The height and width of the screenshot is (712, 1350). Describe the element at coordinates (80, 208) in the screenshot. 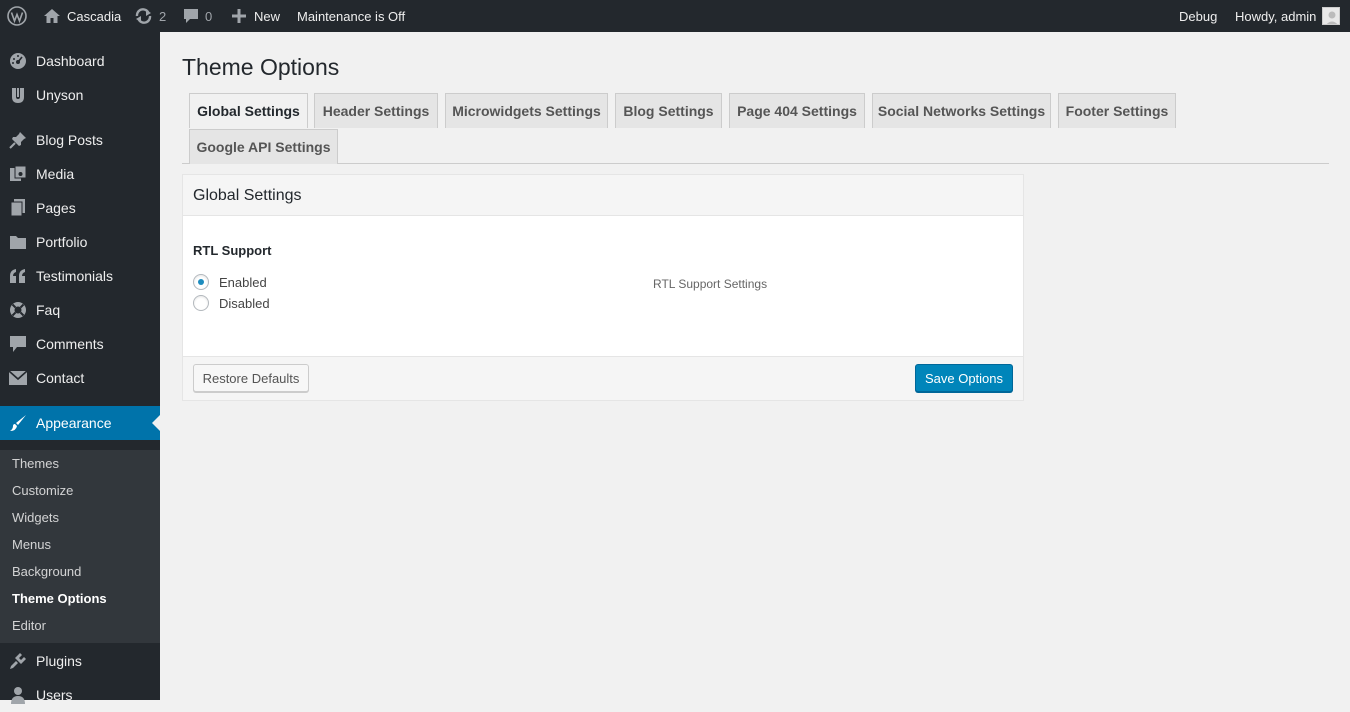

I see `sidebar-item-pages: Pages` at that location.